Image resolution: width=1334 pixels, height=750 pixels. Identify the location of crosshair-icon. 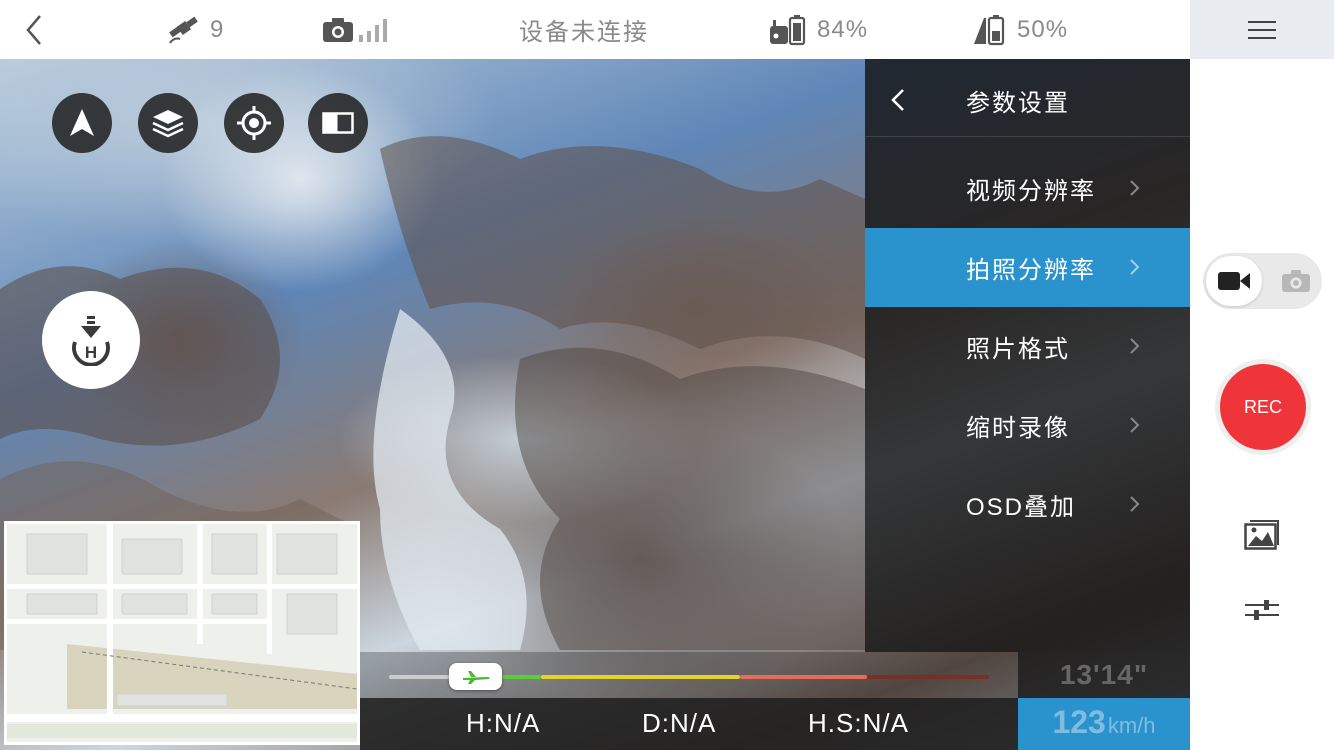
(254, 123).